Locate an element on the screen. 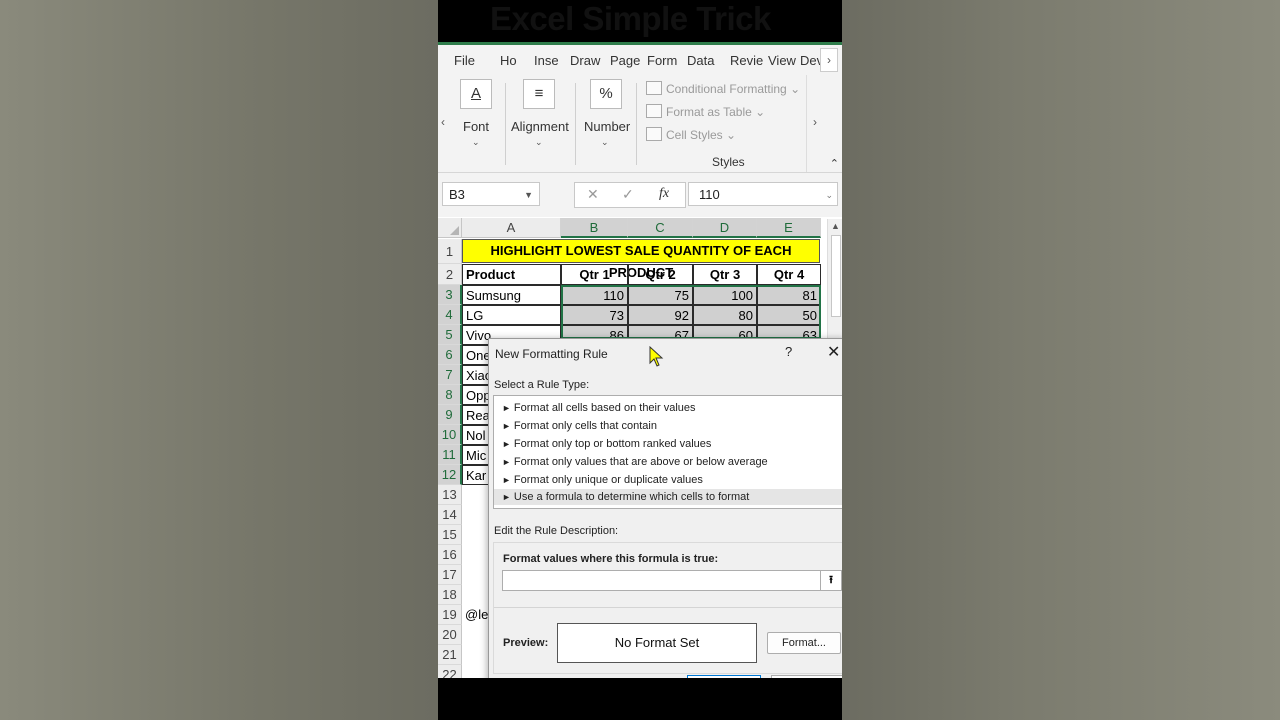  number-dropdown-icon: ⌄ is located at coordinates (605, 142).